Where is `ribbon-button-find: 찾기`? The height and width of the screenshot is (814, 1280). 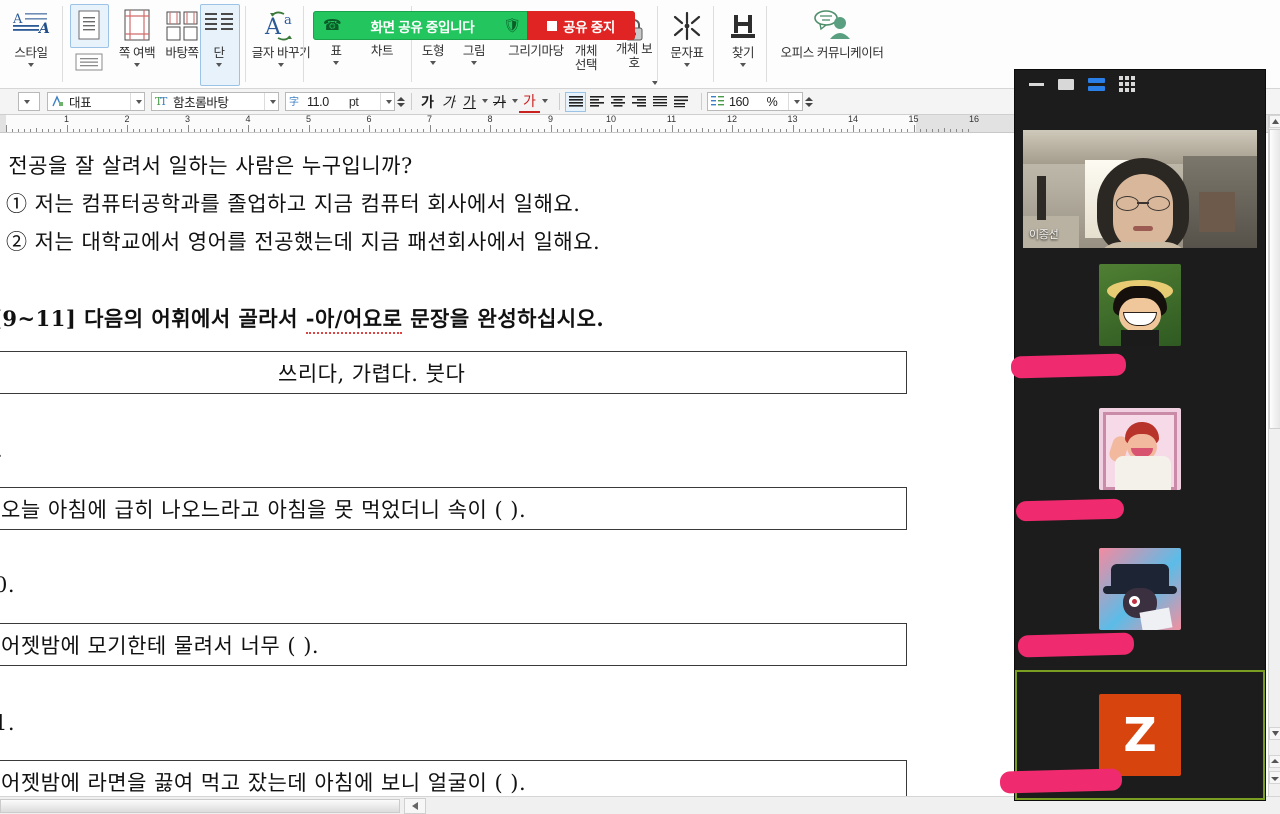
ribbon-button-find: 찾기 is located at coordinates (743, 37).